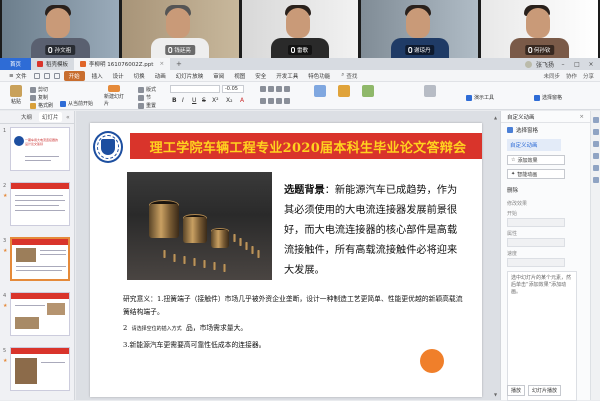  I want to click on avatar, so click(528, 64).